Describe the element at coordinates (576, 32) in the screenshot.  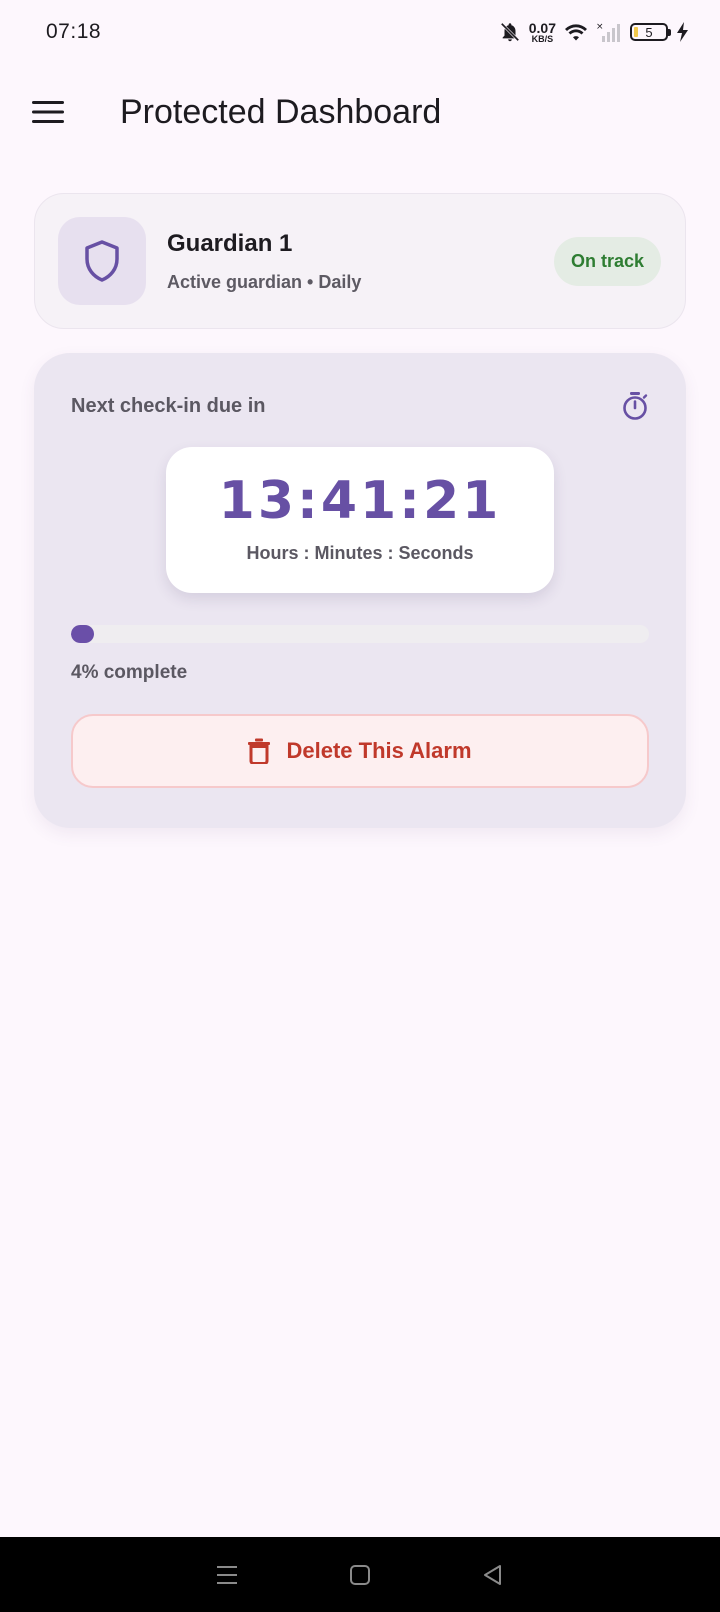
I see `wifi-icon` at that location.